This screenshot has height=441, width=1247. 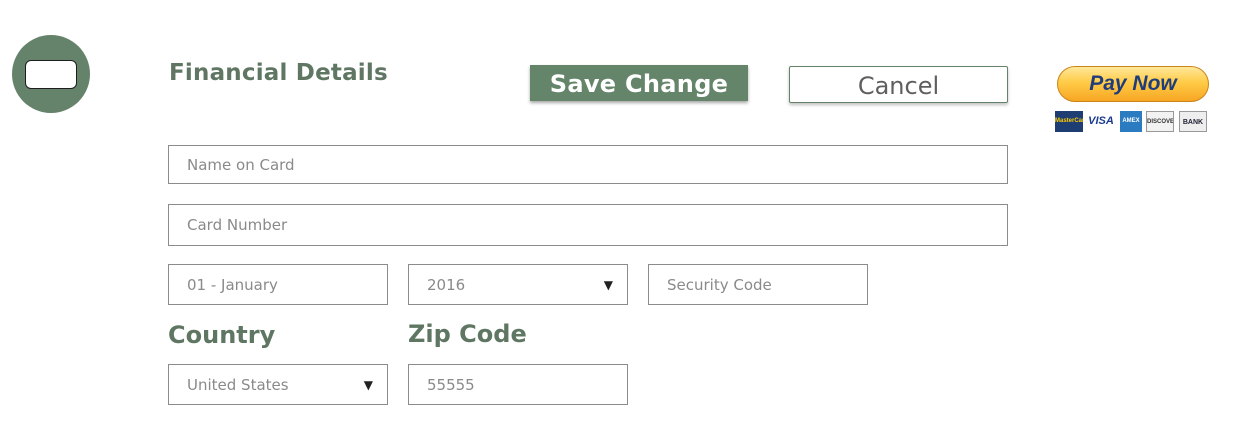 I want to click on visa-logo: VISA, so click(x=1101, y=121).